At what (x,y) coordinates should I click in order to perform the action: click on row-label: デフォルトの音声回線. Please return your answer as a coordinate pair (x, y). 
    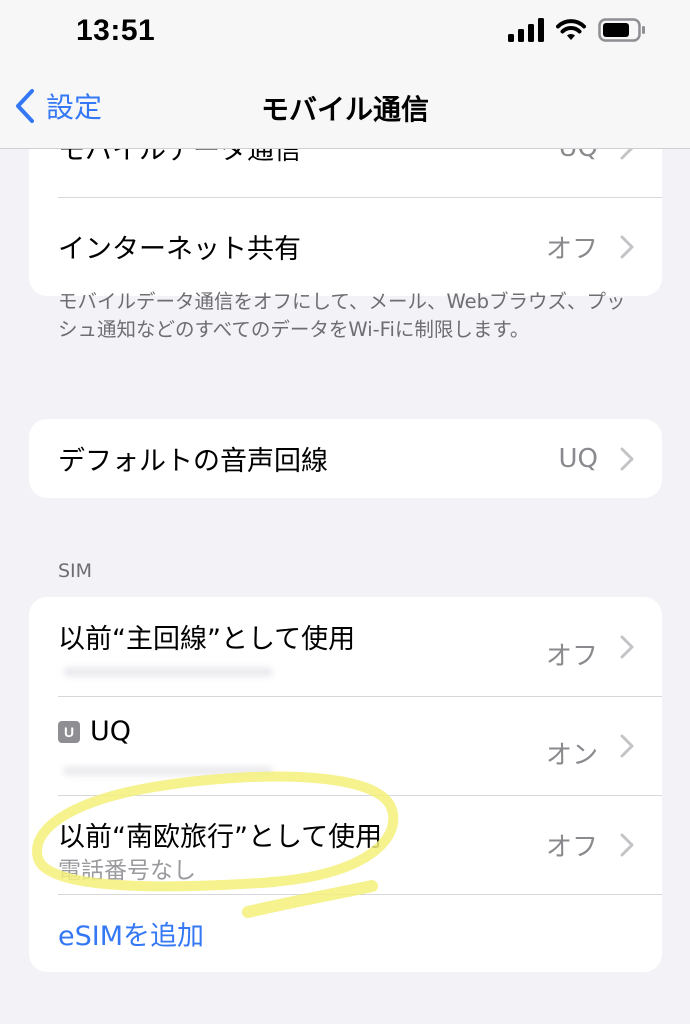
    Looking at the image, I should click on (193, 461).